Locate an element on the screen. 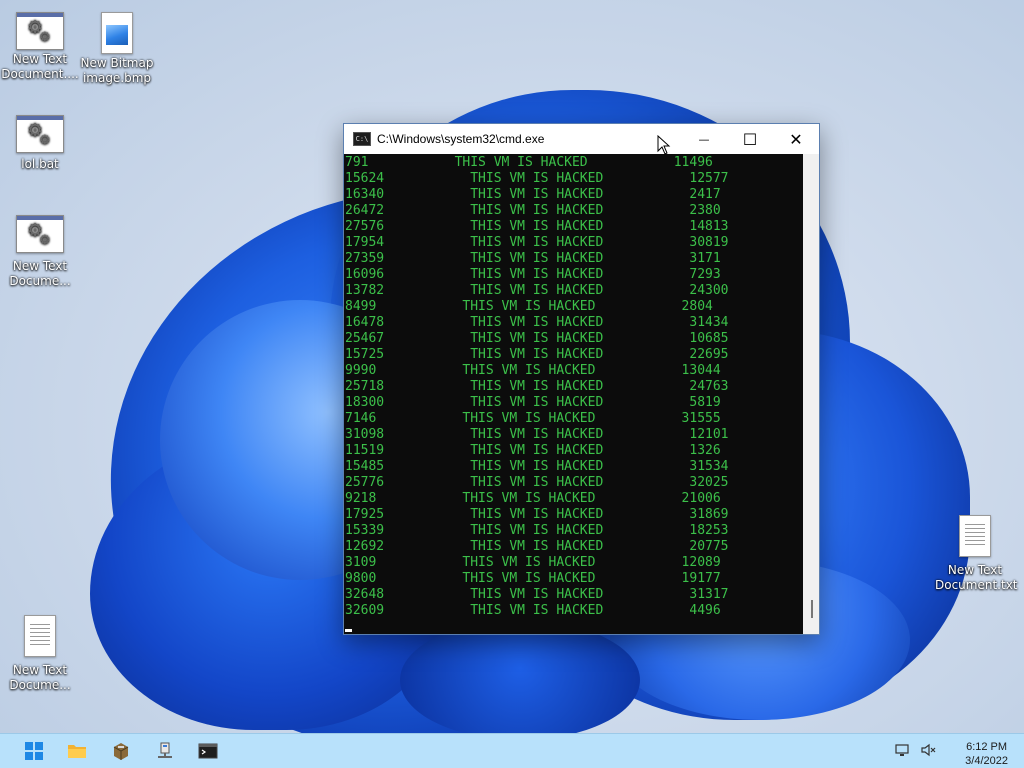 This screenshot has height=768, width=1024. package-app-button is located at coordinates (121, 751).